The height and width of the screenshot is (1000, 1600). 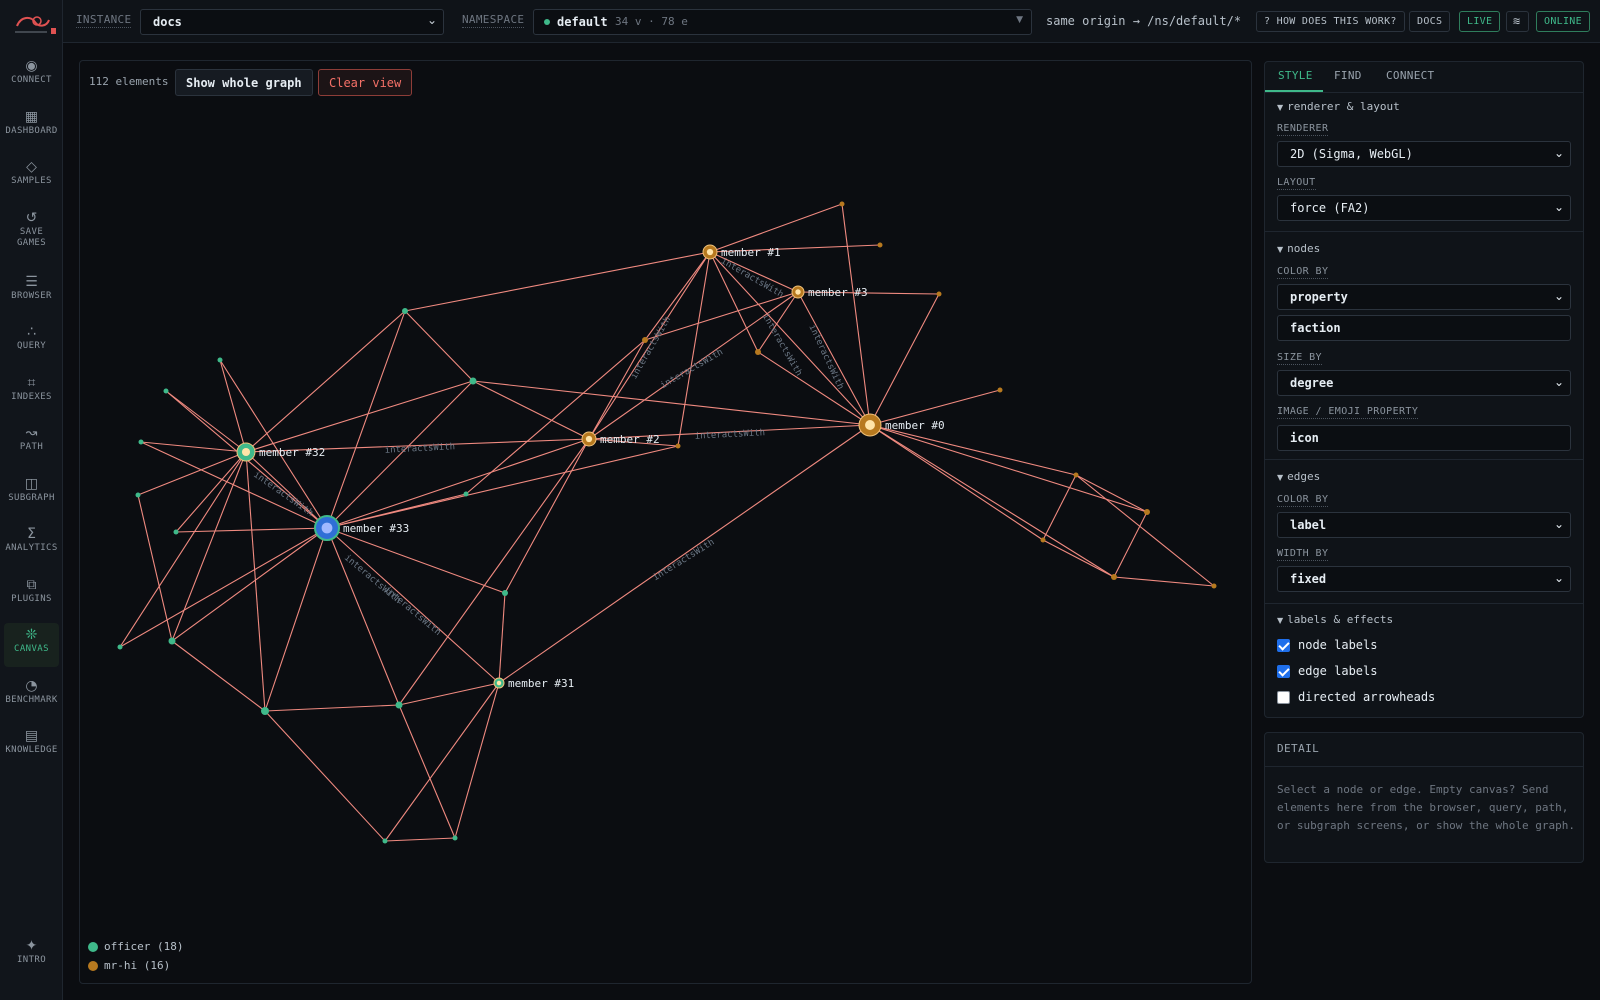 What do you see at coordinates (176, 532) in the screenshot?
I see `graph-node-g9` at bounding box center [176, 532].